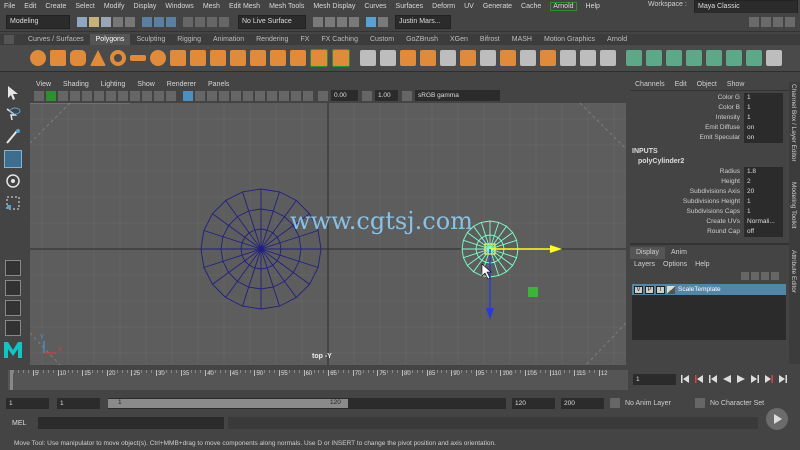 This screenshot has height=450, width=800. Describe the element at coordinates (78, 58) in the screenshot. I see `poly-cylinder-icon` at that location.